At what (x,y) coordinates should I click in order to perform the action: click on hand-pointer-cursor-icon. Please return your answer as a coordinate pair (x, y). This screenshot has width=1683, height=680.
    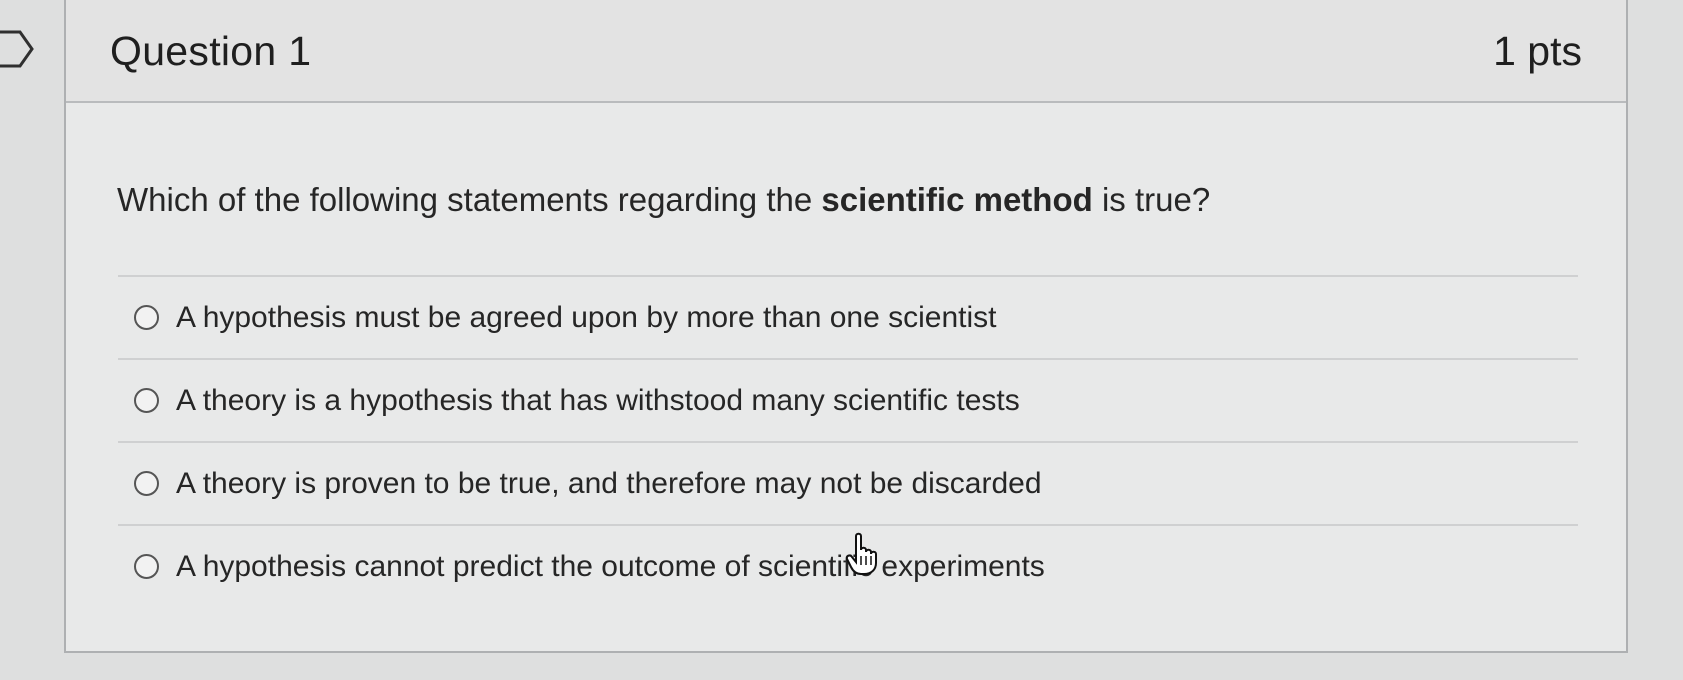
    Looking at the image, I should click on (861, 553).